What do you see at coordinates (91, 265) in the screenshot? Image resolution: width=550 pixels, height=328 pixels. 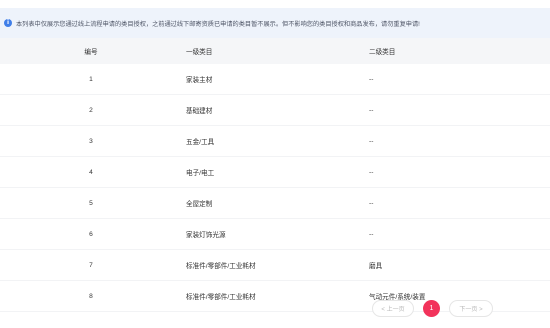 I see `cell-number: 7` at bounding box center [91, 265].